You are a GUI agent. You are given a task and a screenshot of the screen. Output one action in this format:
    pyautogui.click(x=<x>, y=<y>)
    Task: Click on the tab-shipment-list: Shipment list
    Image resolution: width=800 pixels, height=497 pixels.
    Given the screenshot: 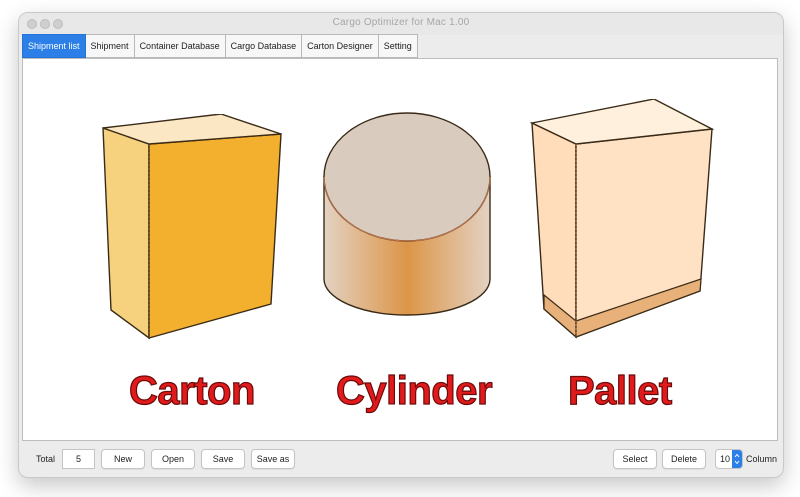 What is the action you would take?
    pyautogui.click(x=54, y=46)
    